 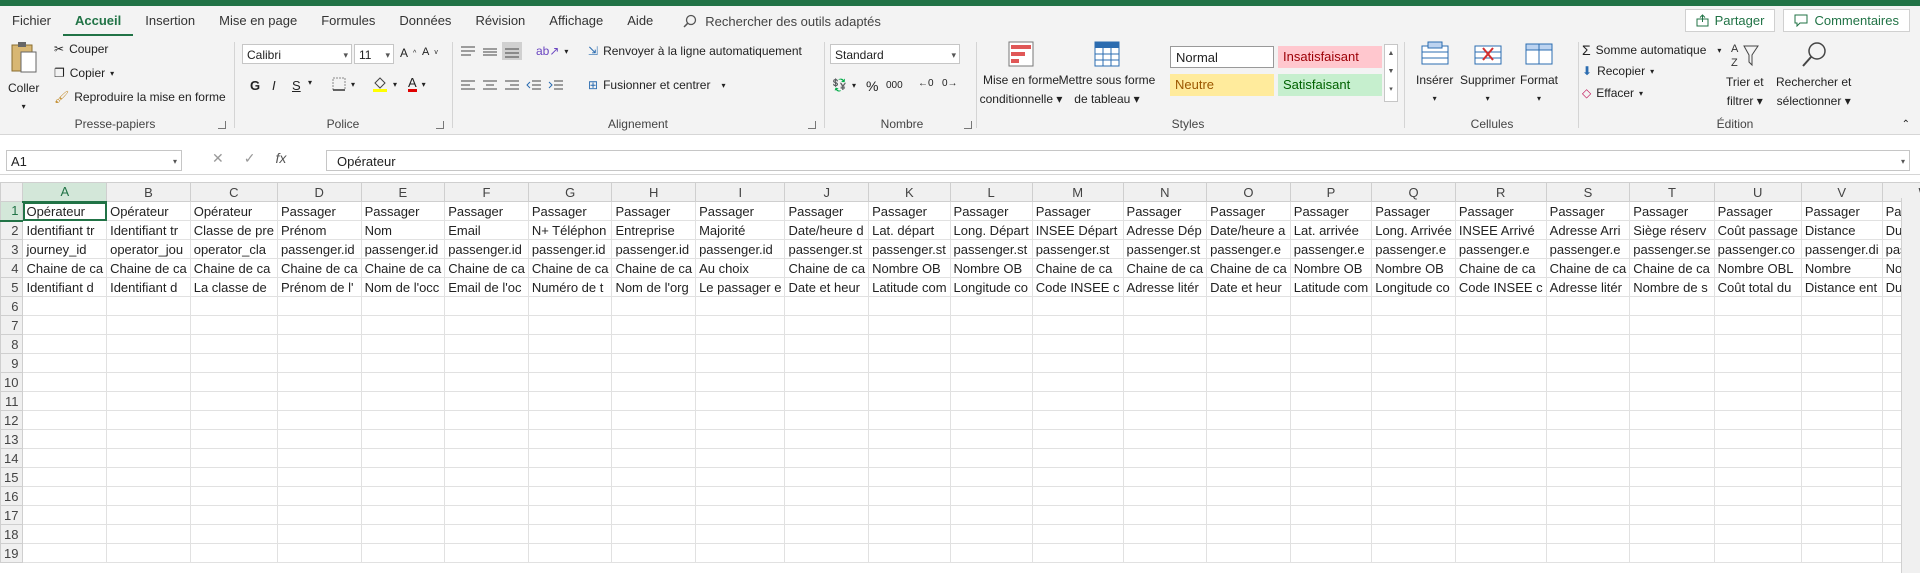 What do you see at coordinates (1077, 287) in the screenshot?
I see `cell-m5: Code INSEE c` at bounding box center [1077, 287].